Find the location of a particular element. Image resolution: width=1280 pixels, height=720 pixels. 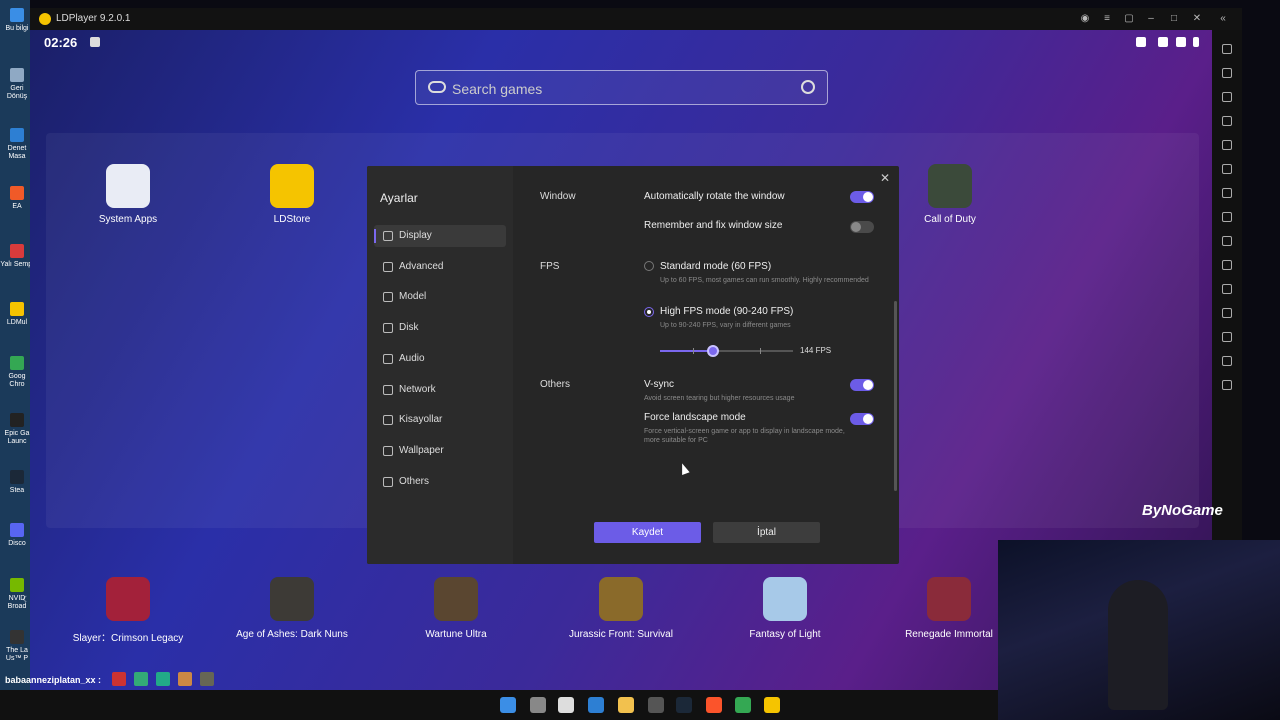

game-item: Age of Ashes: Dark Nuns is located at coordinates (292, 608).